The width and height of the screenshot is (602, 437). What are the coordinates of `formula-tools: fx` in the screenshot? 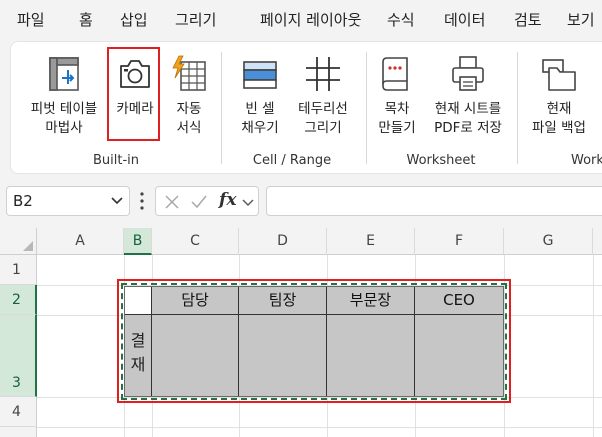 It's located at (207, 201).